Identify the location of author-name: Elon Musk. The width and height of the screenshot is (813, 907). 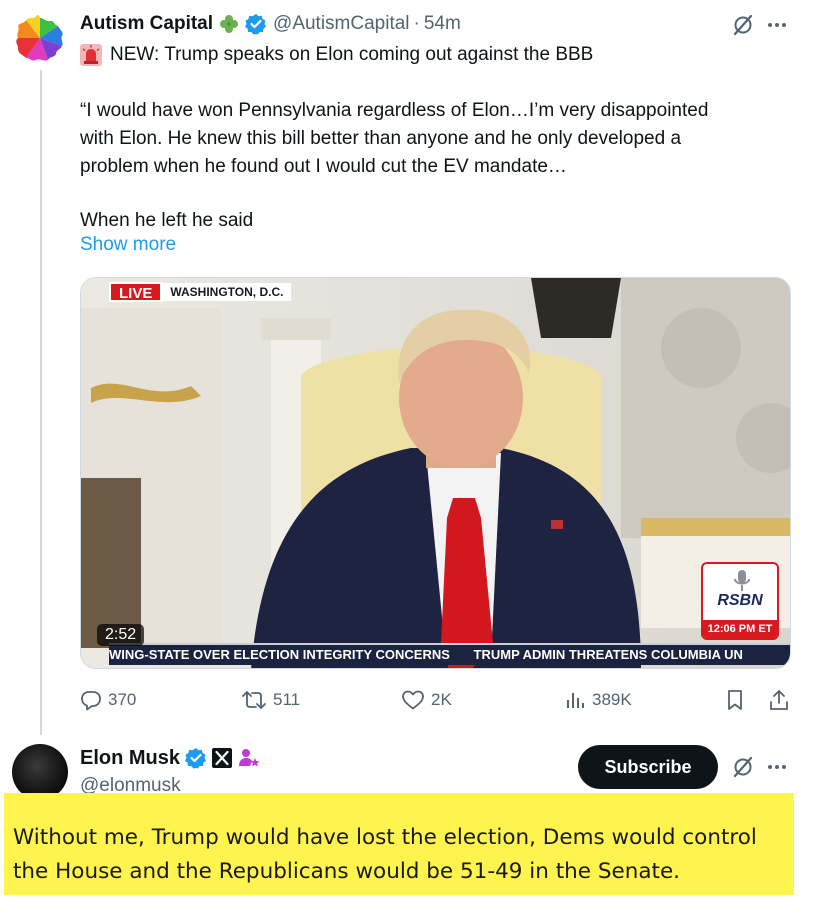
(130, 758).